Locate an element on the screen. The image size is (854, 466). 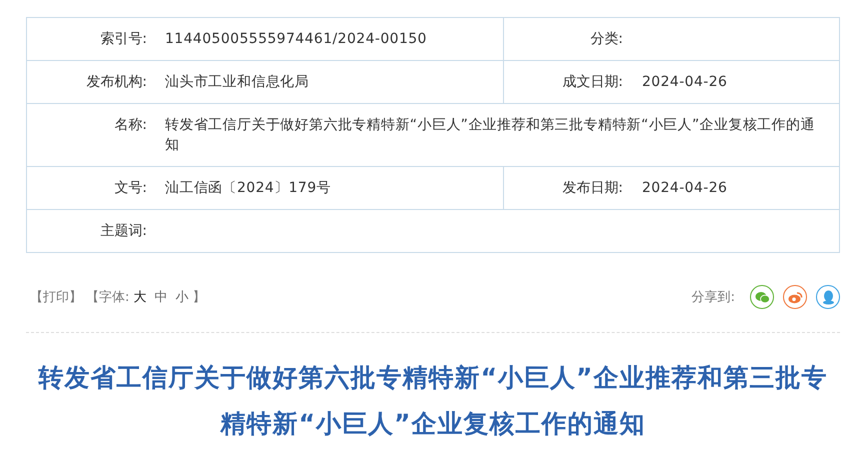
penguin-icon is located at coordinates (828, 297).